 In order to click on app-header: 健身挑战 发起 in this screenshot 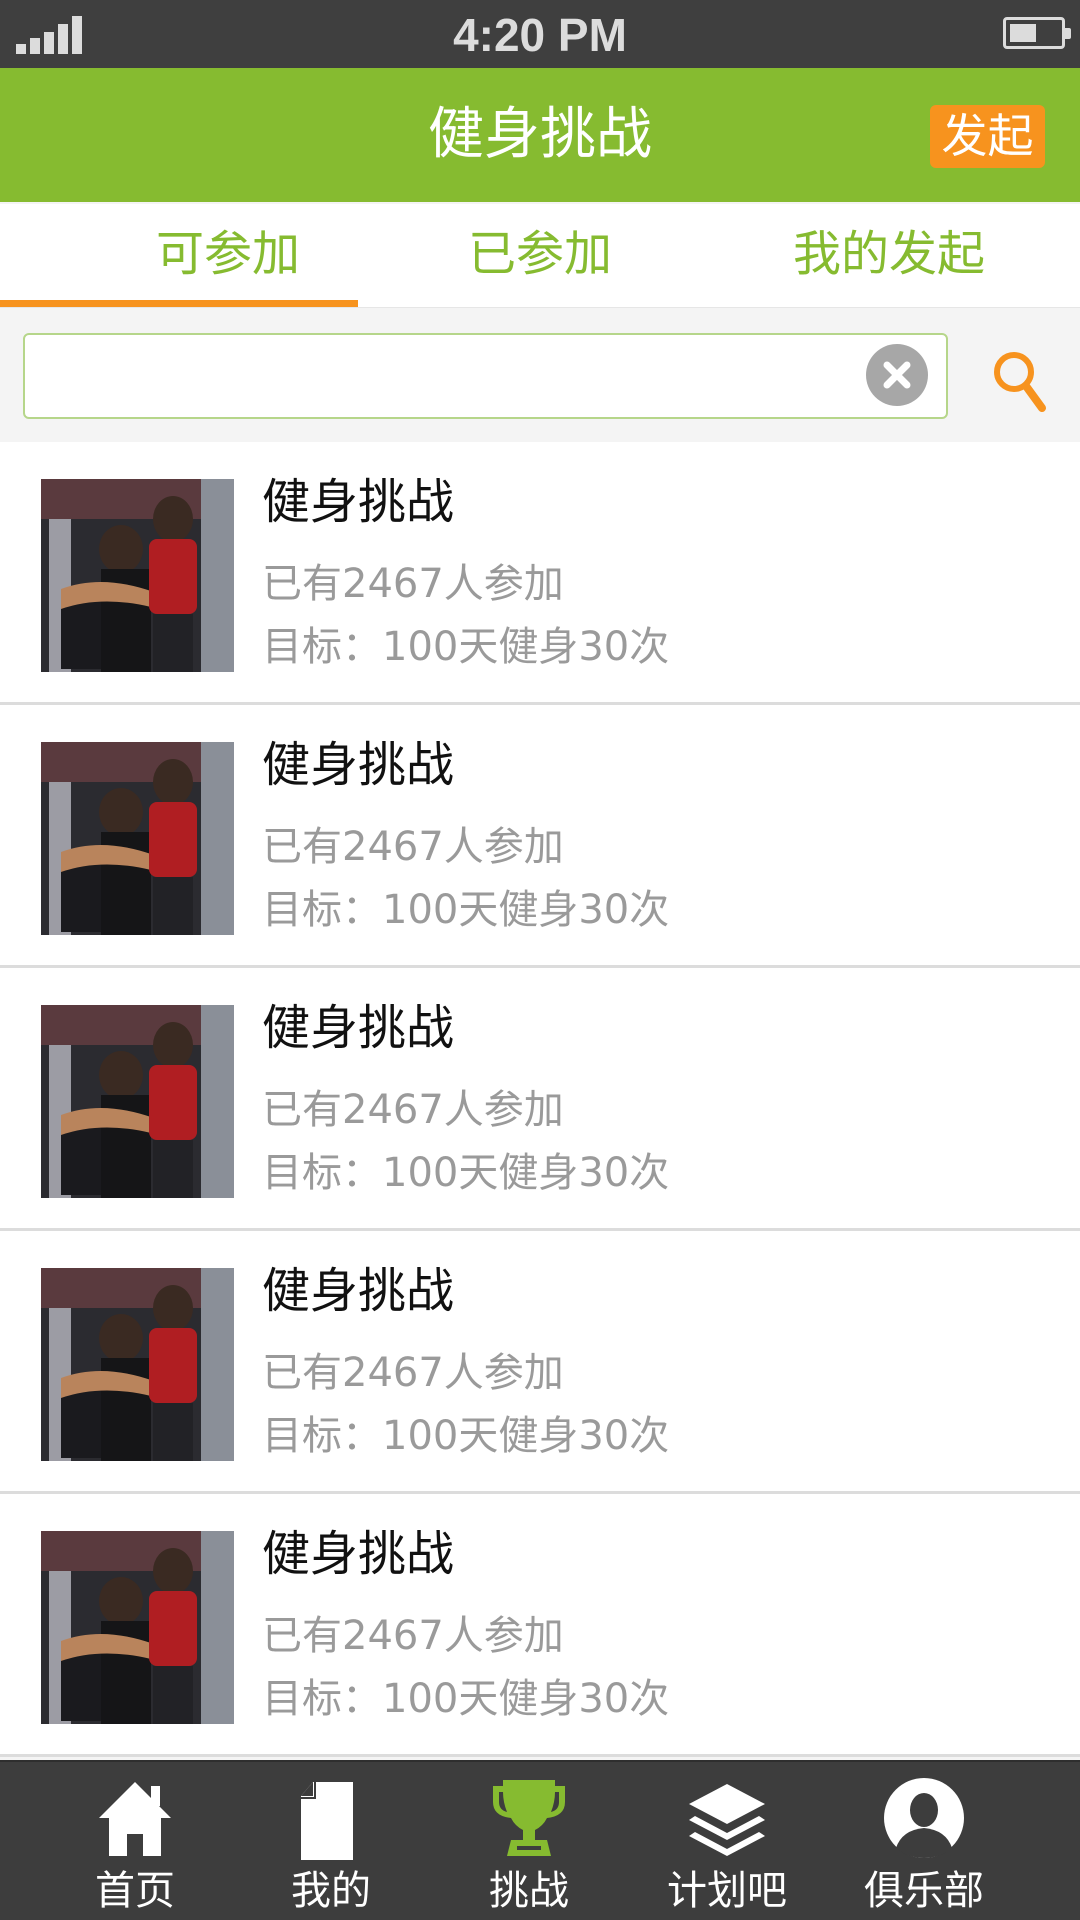, I will do `click(540, 135)`.